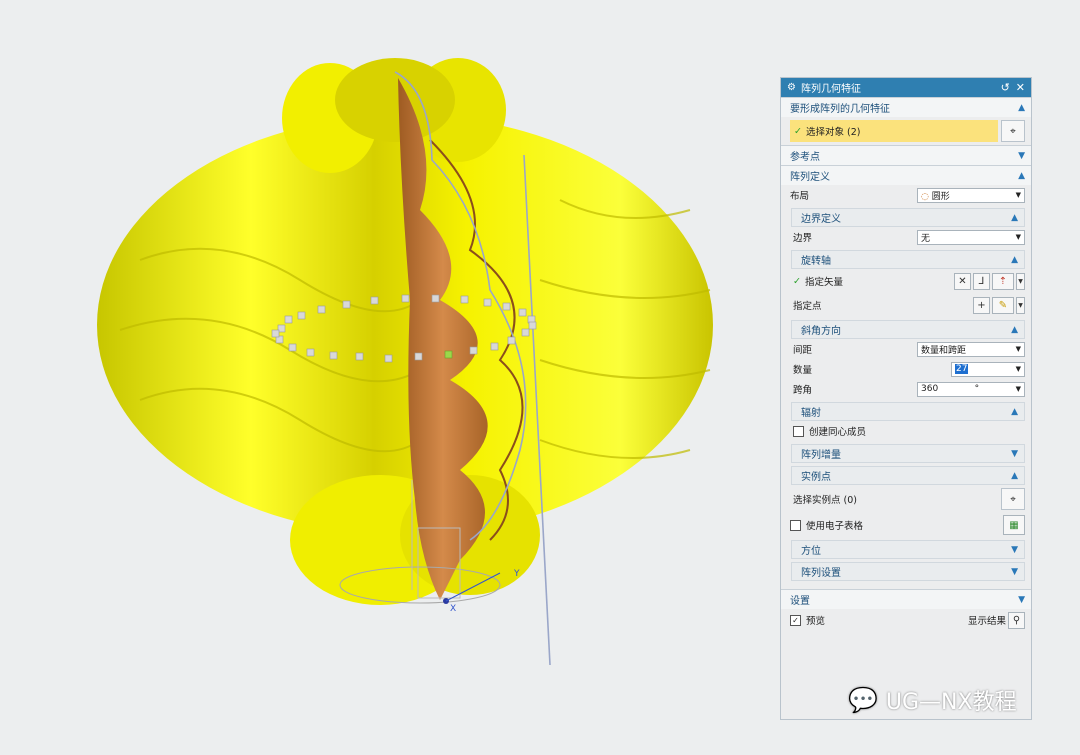 The height and width of the screenshot is (755, 1080). Describe the element at coordinates (821, 219) in the screenshot. I see `section-label: 边界定义` at that location.